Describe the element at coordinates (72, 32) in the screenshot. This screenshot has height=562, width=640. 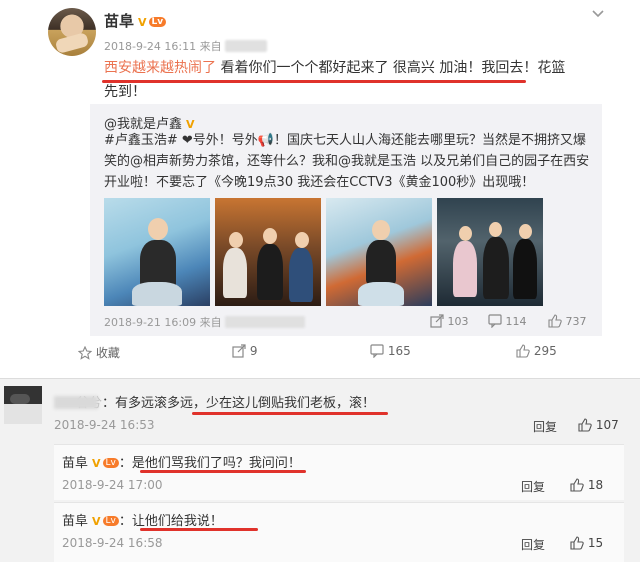
I see `author-avatar` at that location.